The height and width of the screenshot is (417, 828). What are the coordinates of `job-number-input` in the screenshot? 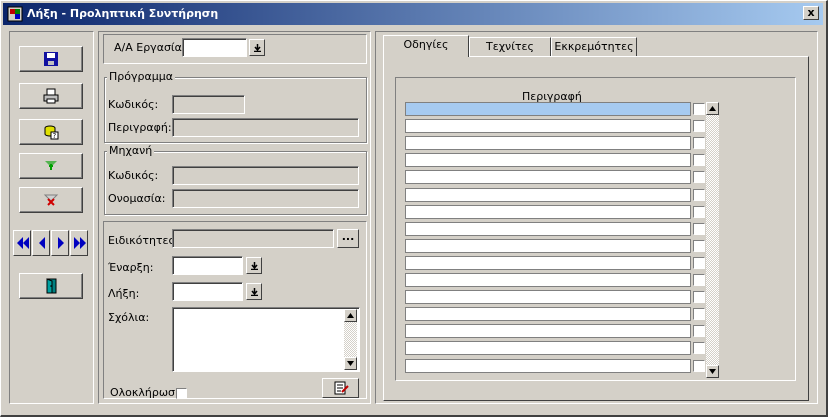 It's located at (214, 47).